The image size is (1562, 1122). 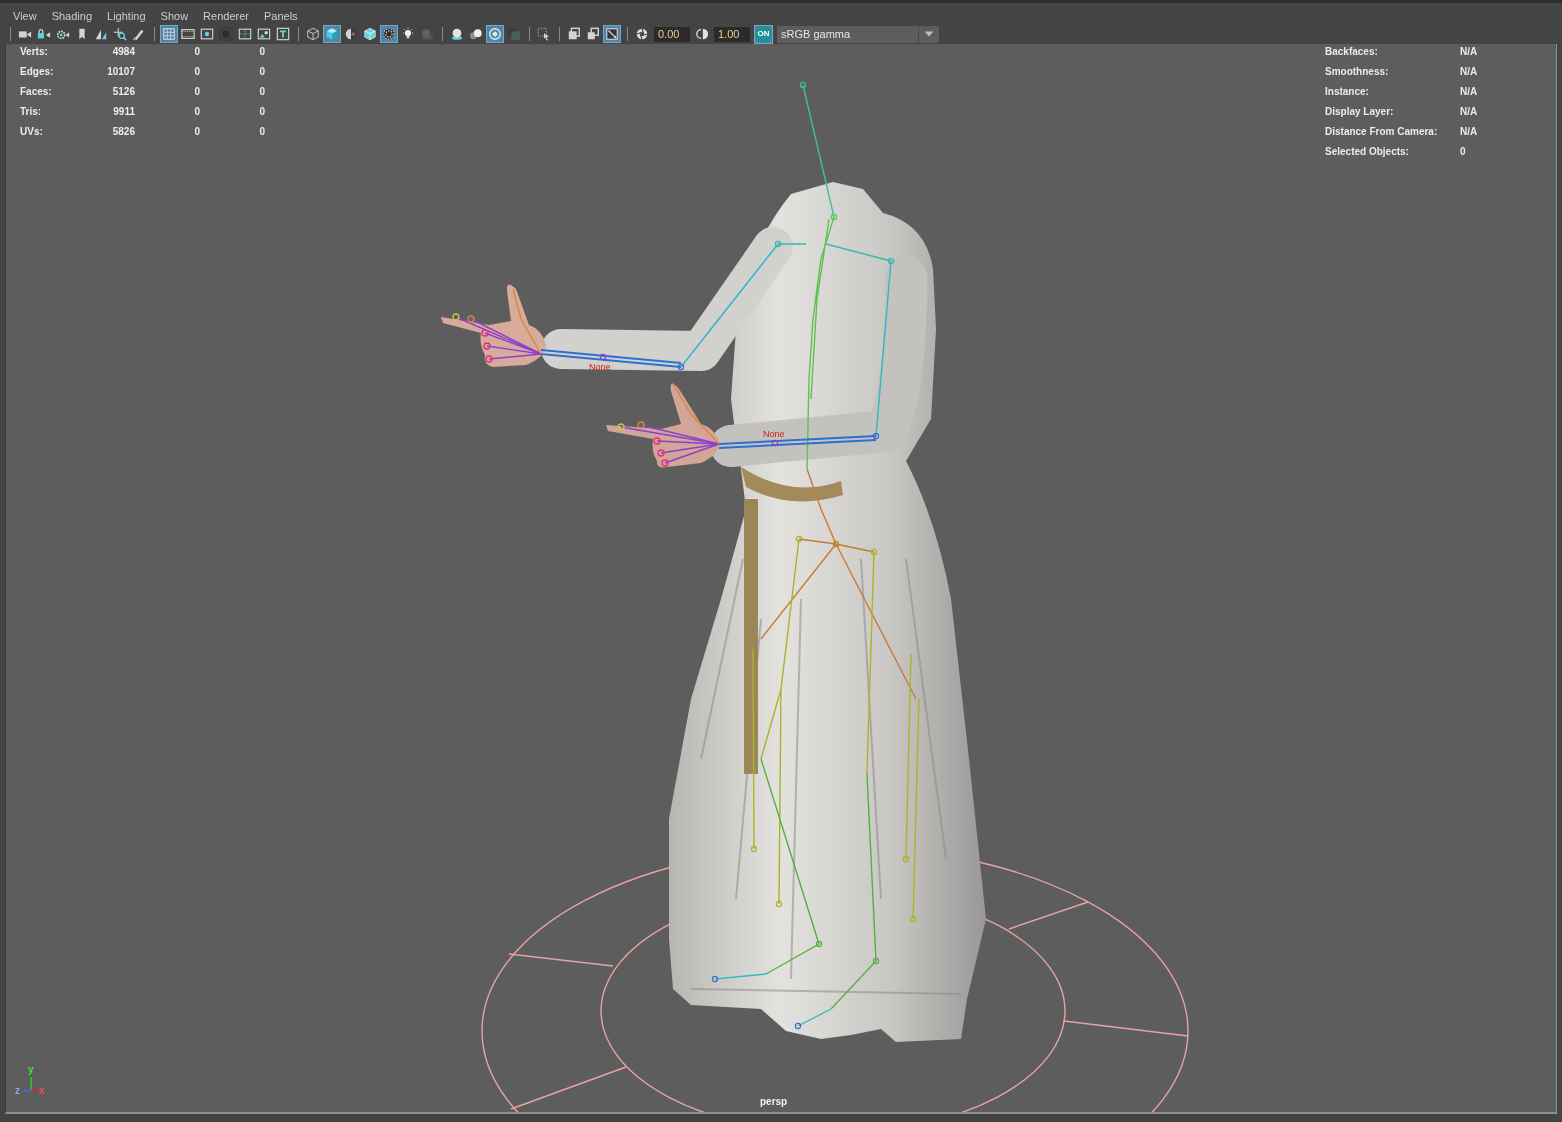 What do you see at coordinates (1367, 152) in the screenshot?
I see `hud-label: Selected Objects:` at bounding box center [1367, 152].